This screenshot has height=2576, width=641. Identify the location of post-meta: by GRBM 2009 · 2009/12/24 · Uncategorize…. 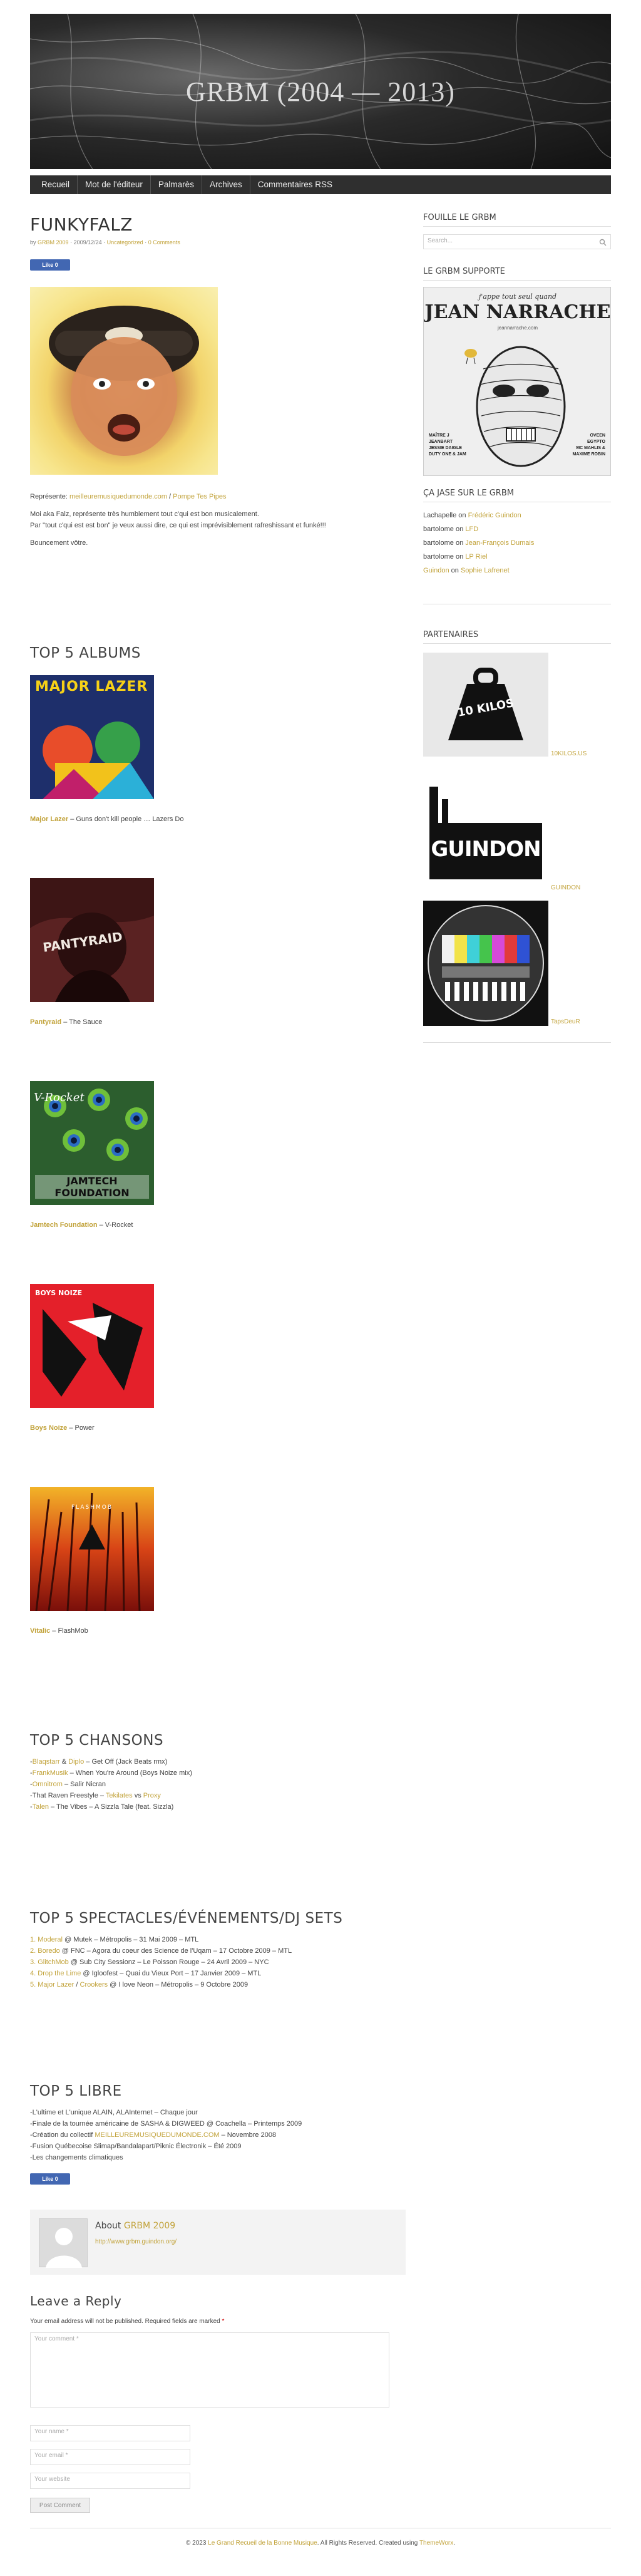
(105, 242).